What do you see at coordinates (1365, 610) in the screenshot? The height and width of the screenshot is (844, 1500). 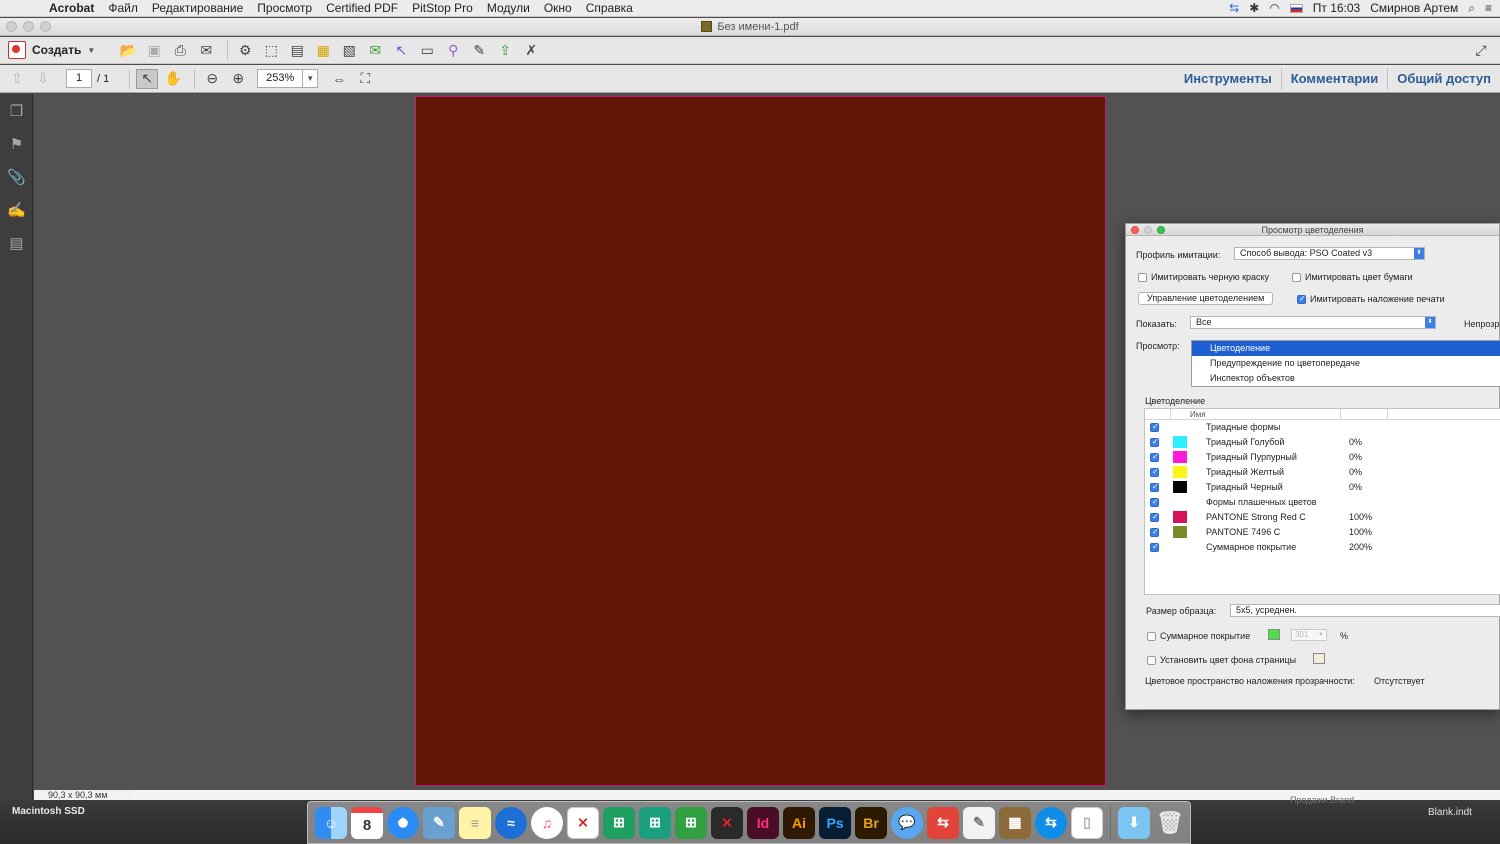 I see `sample-size-select: 5x5, усреднен.` at bounding box center [1365, 610].